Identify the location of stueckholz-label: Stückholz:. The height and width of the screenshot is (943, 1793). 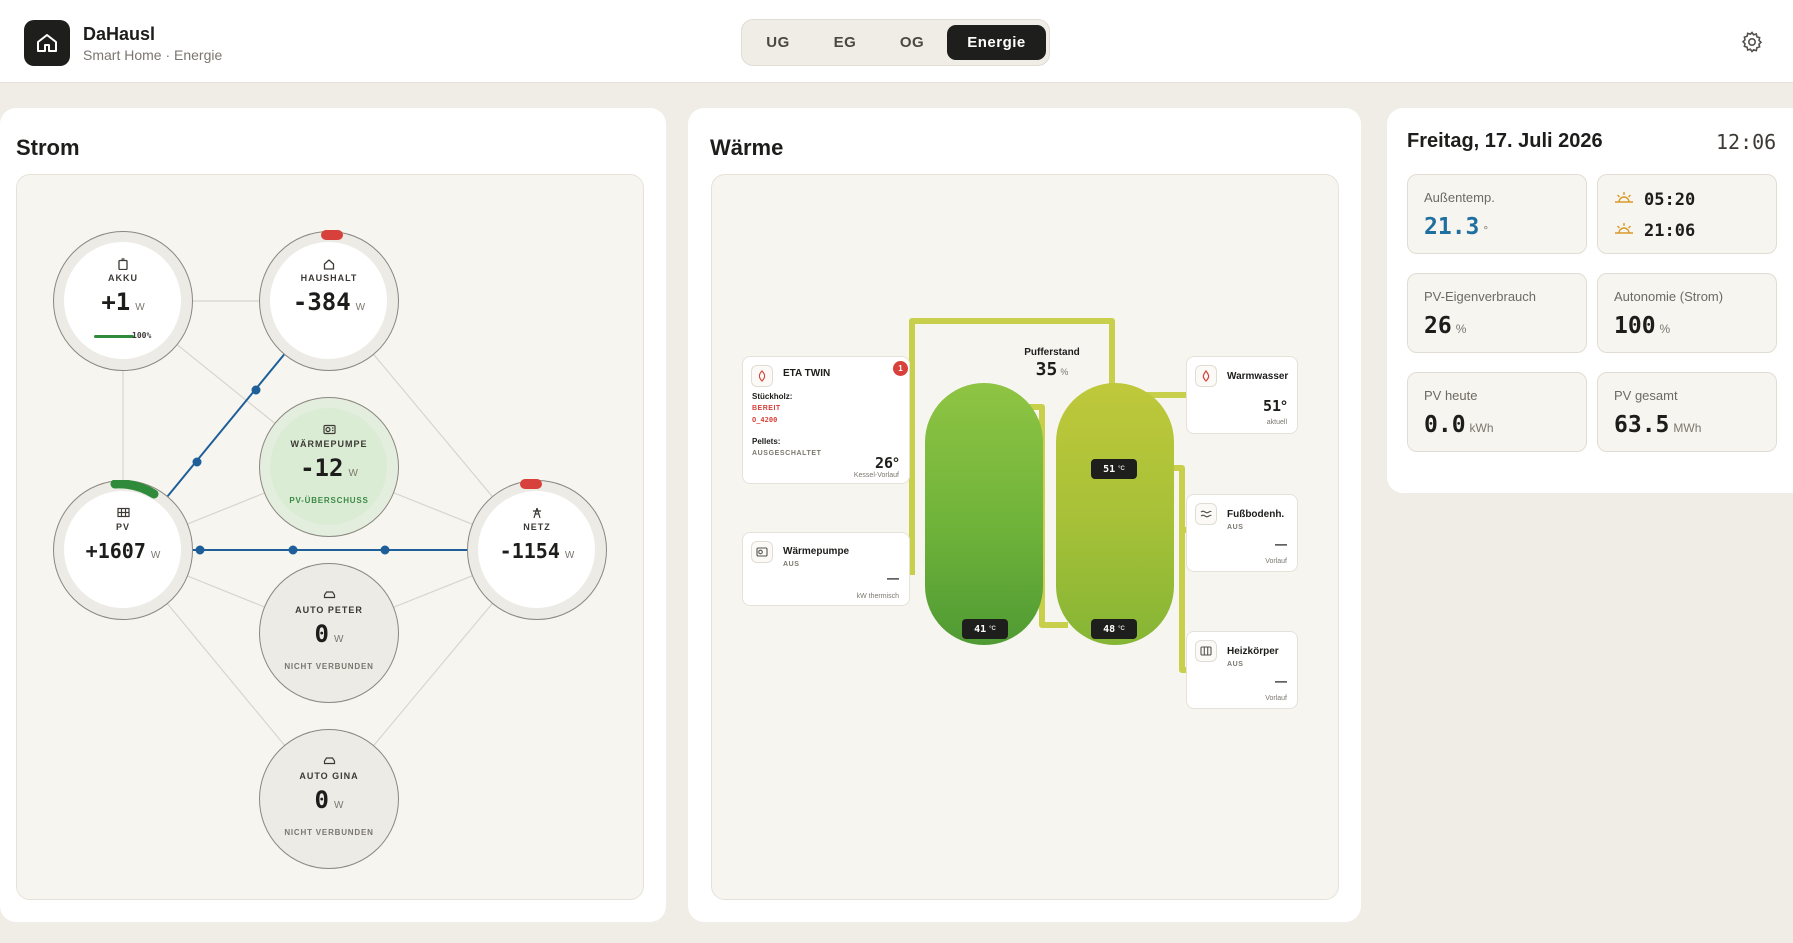
(772, 396).